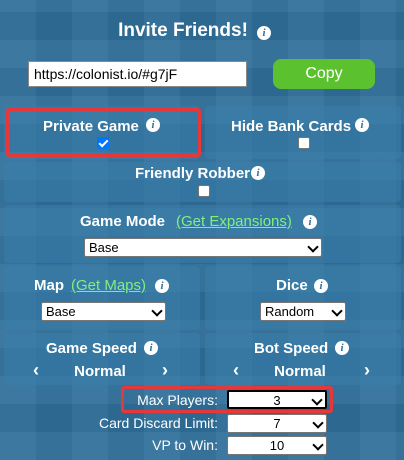 The width and height of the screenshot is (404, 460). Describe the element at coordinates (106, 74) in the screenshot. I see `invite-url-text: https://colonist.io/#g7jF` at that location.